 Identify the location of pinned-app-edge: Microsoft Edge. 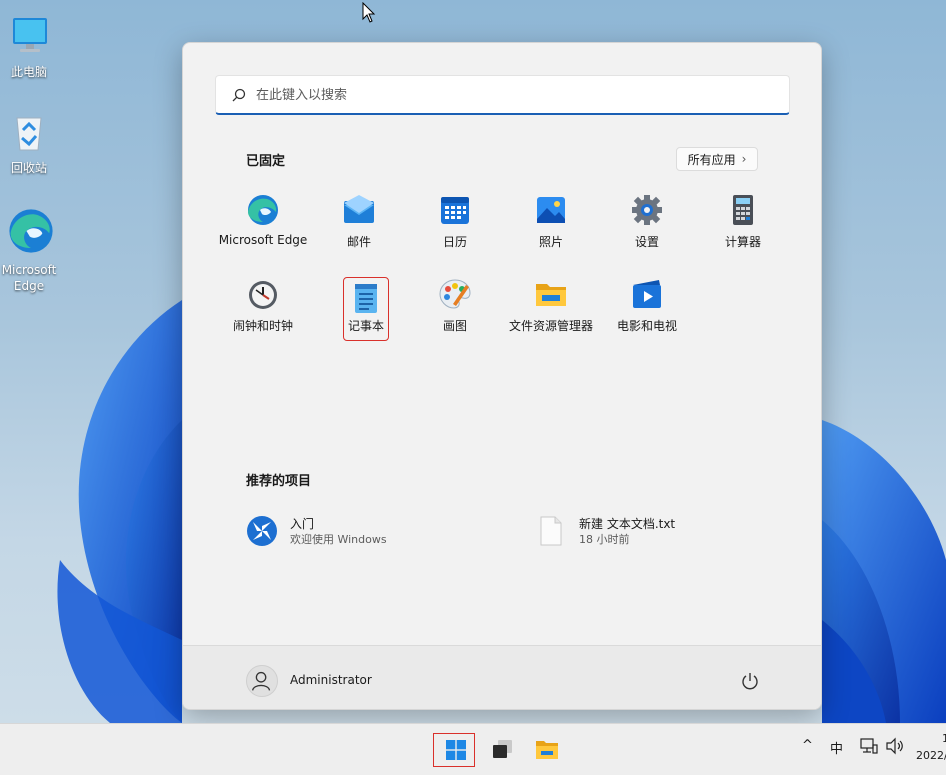
(263, 225).